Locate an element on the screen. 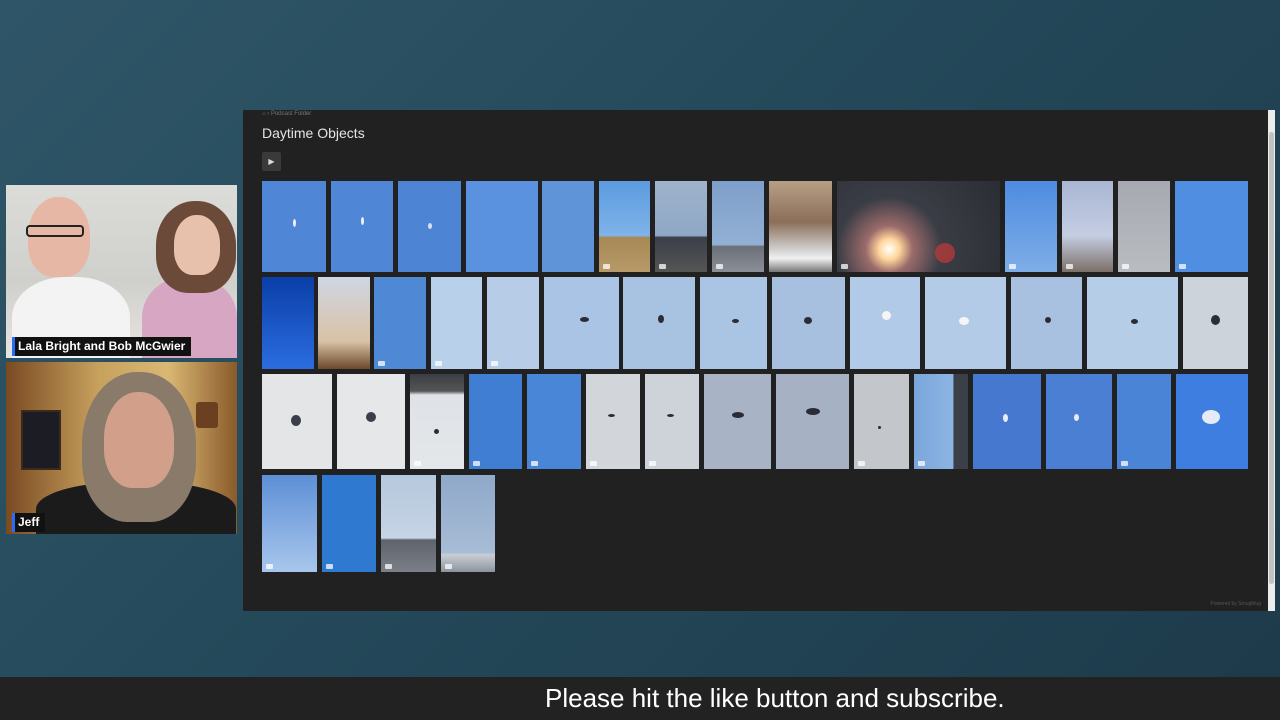 The width and height of the screenshot is (1280, 720). participant-video-jeff: Jeff is located at coordinates (121, 448).